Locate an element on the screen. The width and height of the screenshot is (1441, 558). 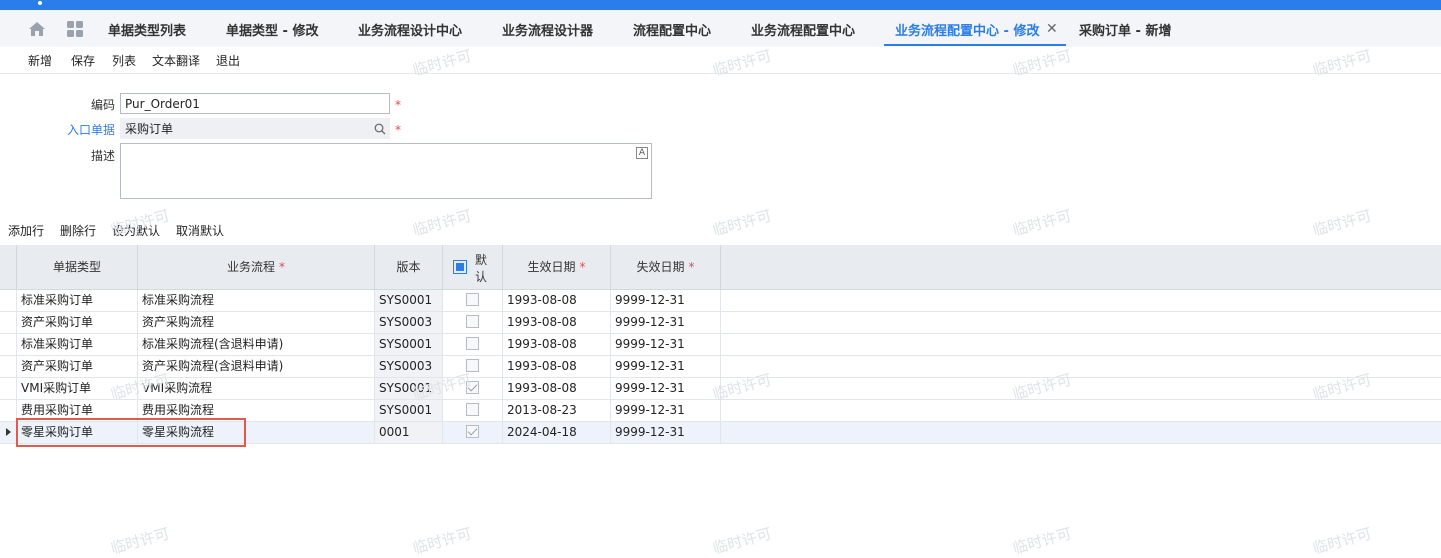
tab-process-config-center: 业务流程配置中心 is located at coordinates (803, 29).